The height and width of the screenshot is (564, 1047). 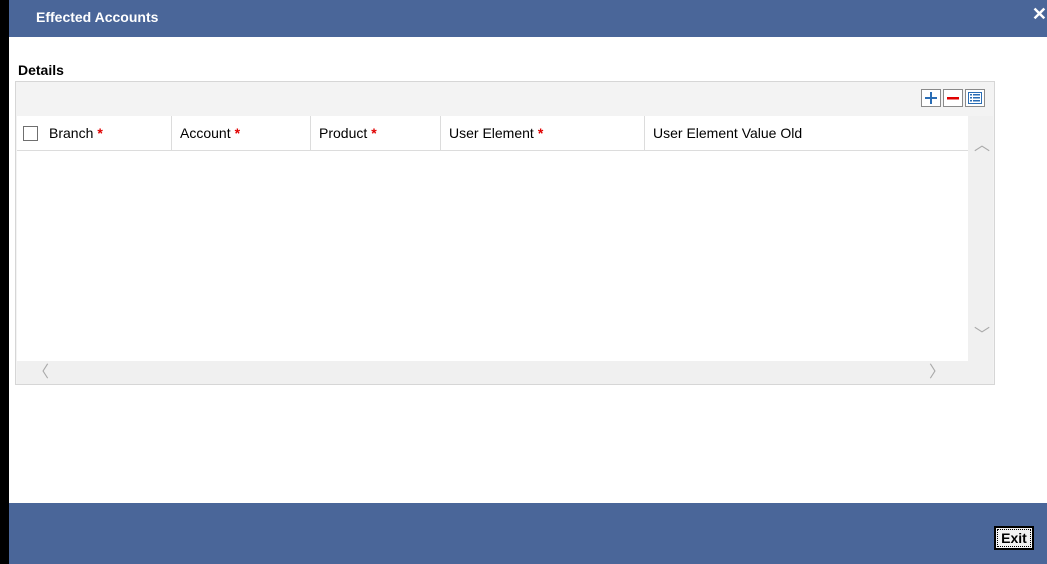 What do you see at coordinates (982, 146) in the screenshot?
I see `scroll-up-icon: ︿` at bounding box center [982, 146].